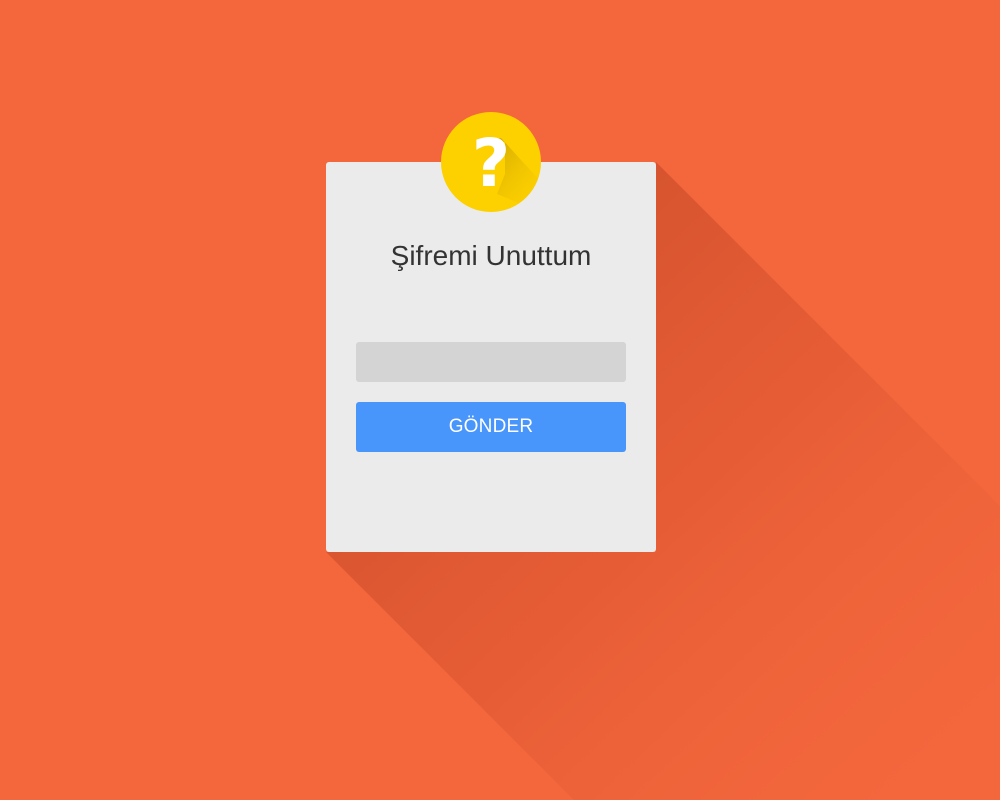 The height and width of the screenshot is (800, 1000). What do you see at coordinates (491, 427) in the screenshot?
I see `submit-button: GÖNDER` at bounding box center [491, 427].